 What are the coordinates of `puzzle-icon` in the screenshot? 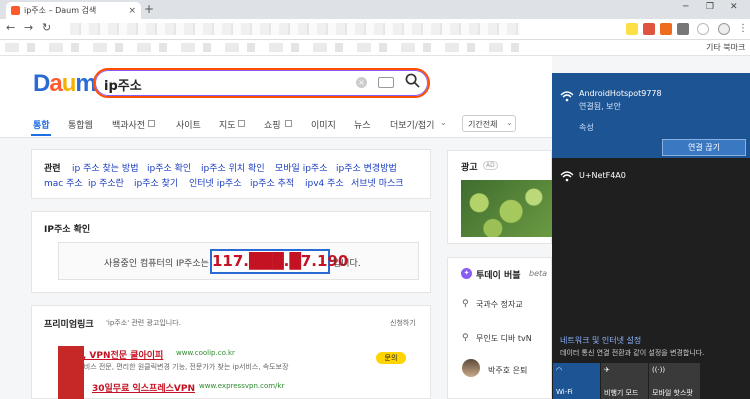 It's located at (683, 29).